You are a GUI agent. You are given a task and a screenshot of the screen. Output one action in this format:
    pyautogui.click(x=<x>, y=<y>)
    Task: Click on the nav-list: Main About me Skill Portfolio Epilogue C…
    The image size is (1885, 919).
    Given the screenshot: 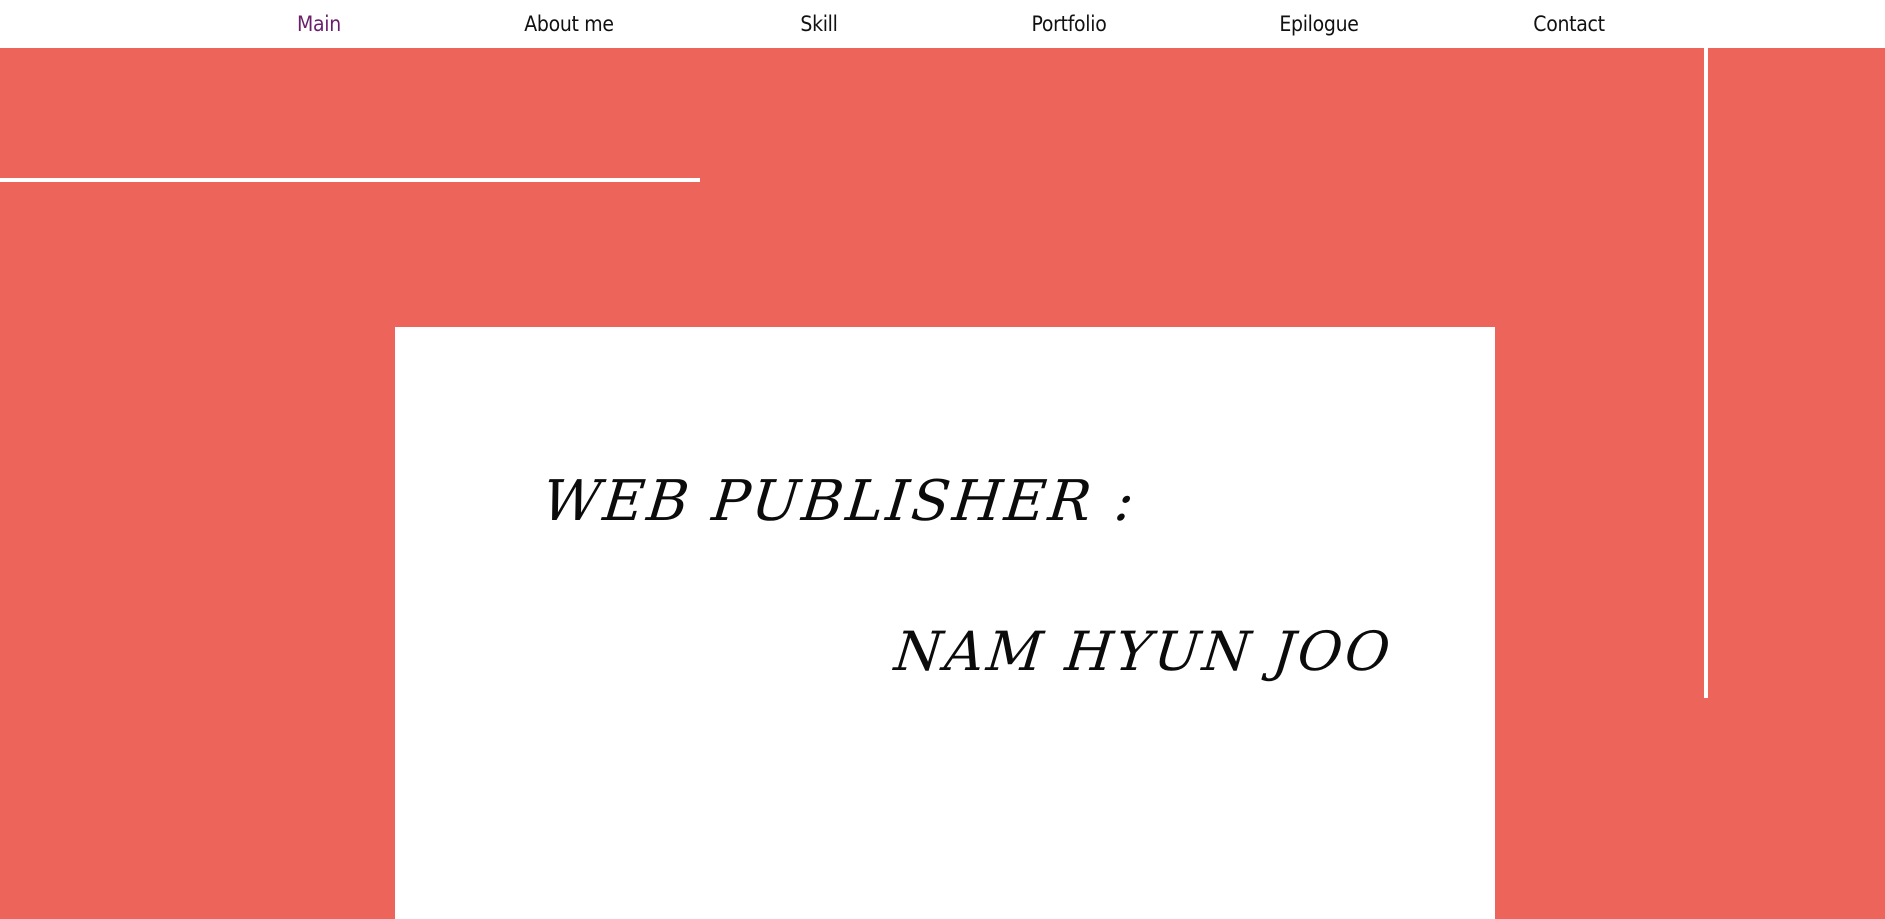 What is the action you would take?
    pyautogui.click(x=942, y=24)
    